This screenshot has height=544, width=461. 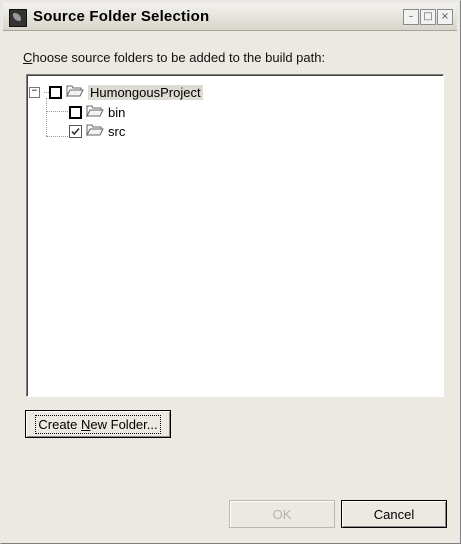 I want to click on close-icon: ×, so click(x=445, y=17).